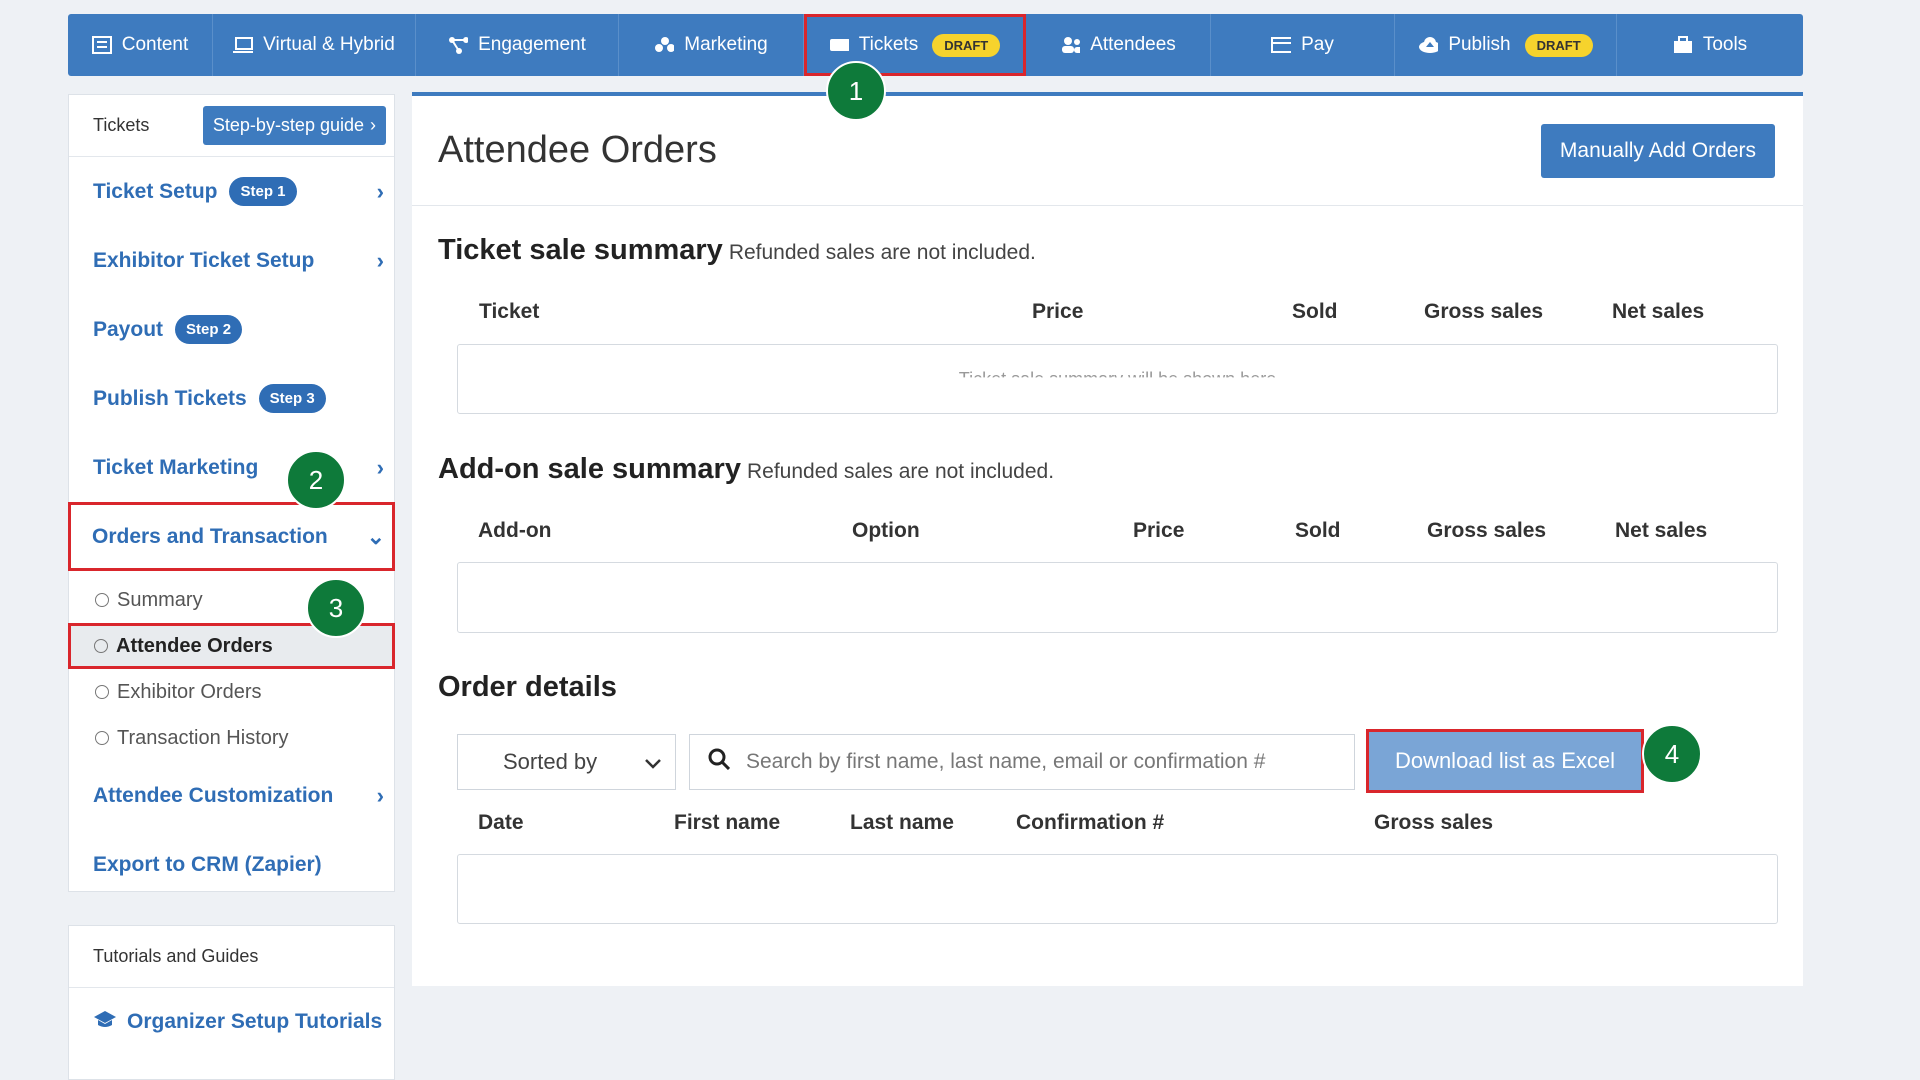  Describe the element at coordinates (653, 762) in the screenshot. I see `chevron-down-icon` at that location.